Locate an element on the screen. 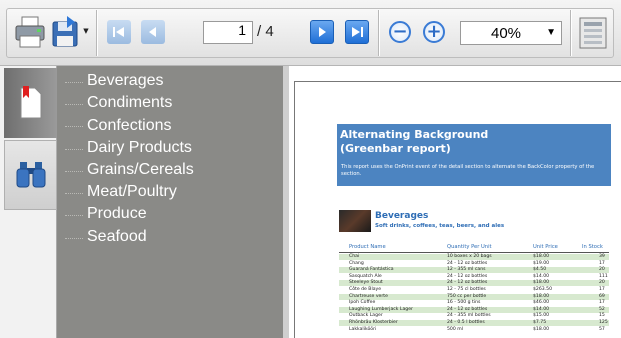 This screenshot has height=338, width=621. previous-page-button is located at coordinates (153, 32).